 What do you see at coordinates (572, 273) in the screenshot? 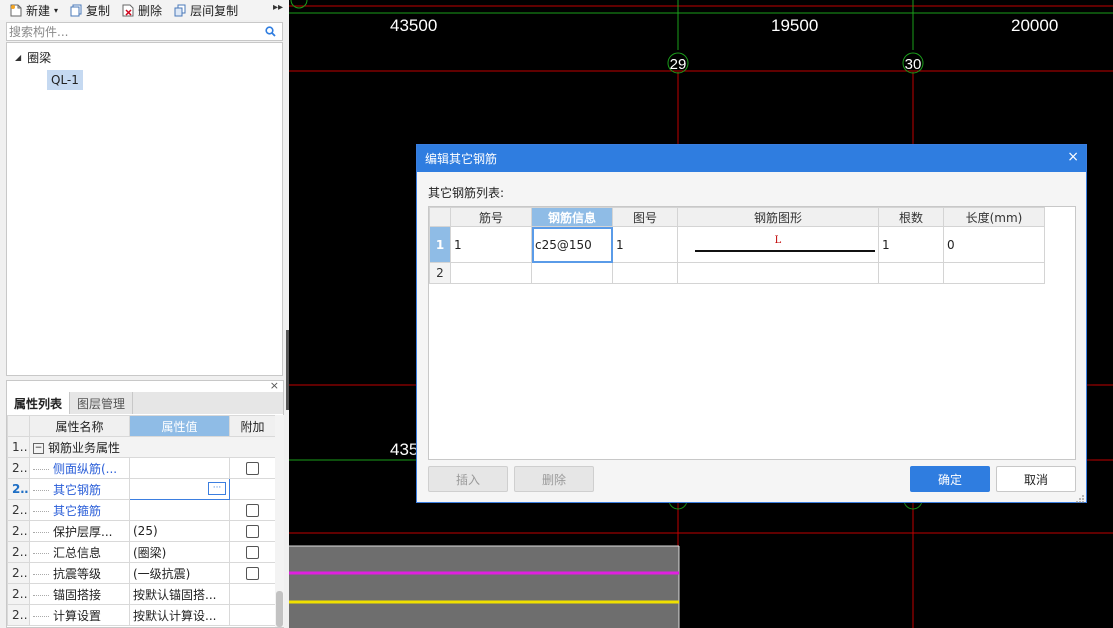
I see `rebar-info-cell` at bounding box center [572, 273].